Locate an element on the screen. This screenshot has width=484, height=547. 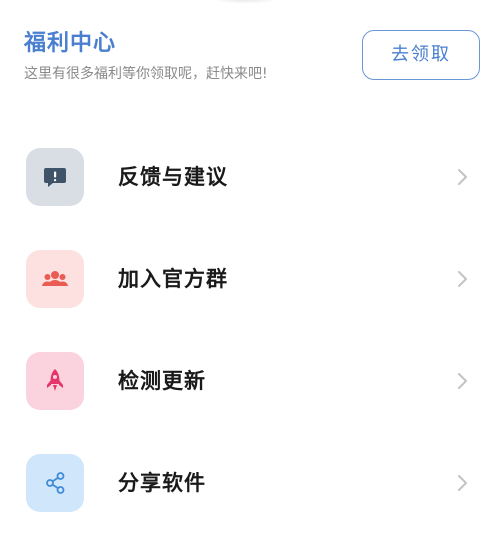
feedback-icon is located at coordinates (55, 177).